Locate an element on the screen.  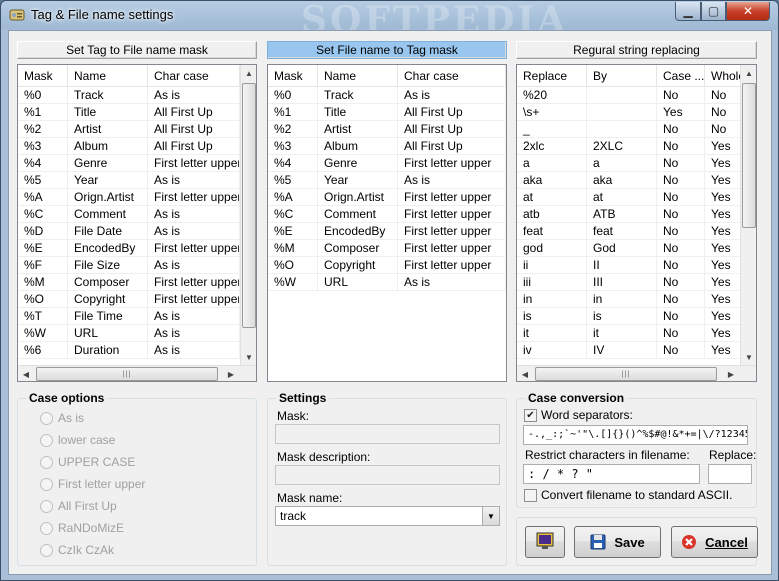
tab-string-replacing: Regural string replacing is located at coordinates (636, 50).